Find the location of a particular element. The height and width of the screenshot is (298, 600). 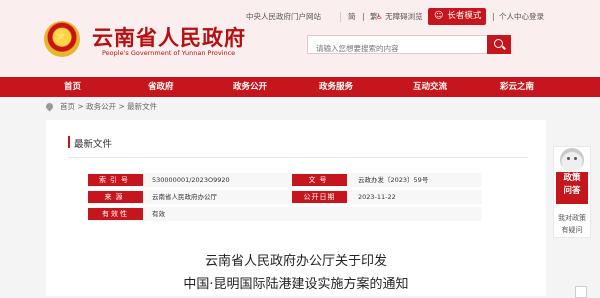

site-subtitle: People's Government of Yunnan Province is located at coordinates (169, 53).